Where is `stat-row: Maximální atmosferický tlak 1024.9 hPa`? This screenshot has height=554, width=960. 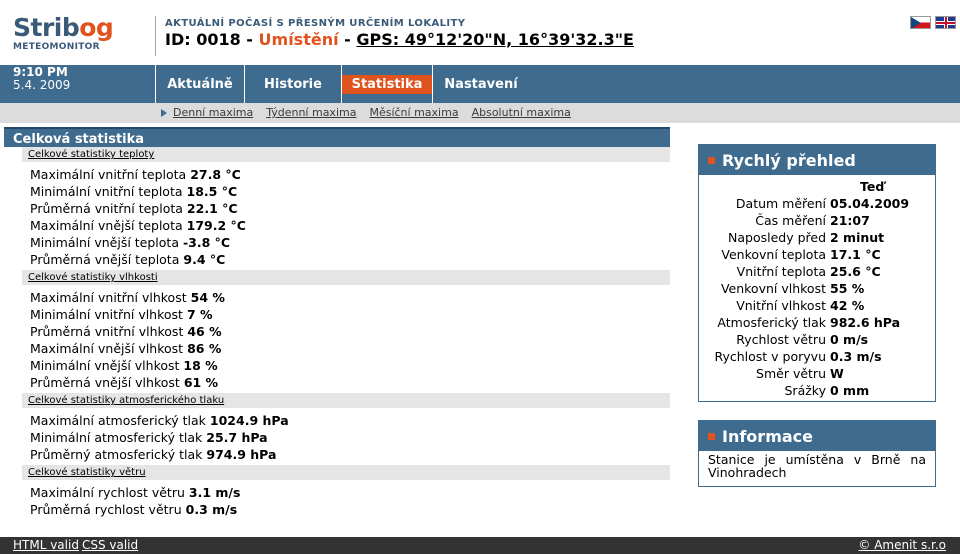 stat-row: Maximální atmosferický tlak 1024.9 hPa is located at coordinates (159, 420).